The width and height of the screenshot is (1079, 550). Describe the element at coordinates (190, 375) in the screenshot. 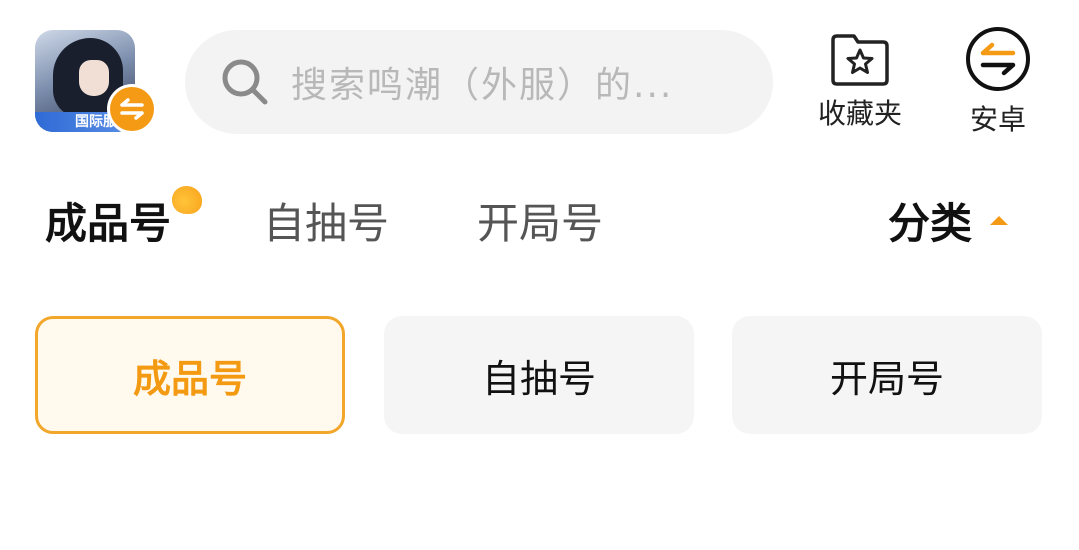

I see `chip-finished-account: 成品号` at that location.